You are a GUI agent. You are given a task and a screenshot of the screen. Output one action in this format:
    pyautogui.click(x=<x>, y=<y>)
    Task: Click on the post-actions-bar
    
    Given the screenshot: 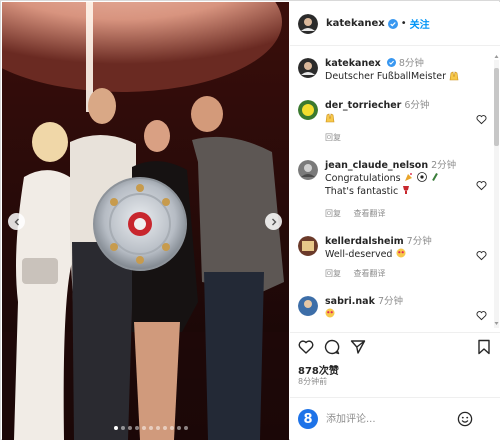 What is the action you would take?
    pyautogui.click(x=395, y=347)
    